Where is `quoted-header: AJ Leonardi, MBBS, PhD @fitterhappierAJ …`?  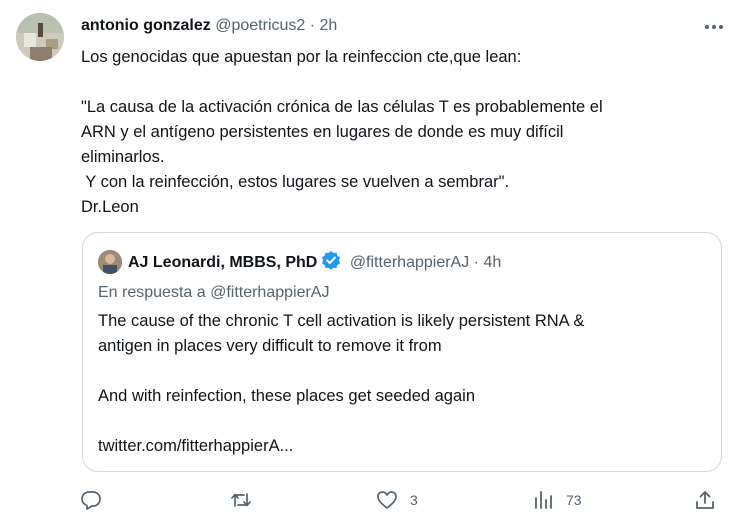 quoted-header: AJ Leonardi, MBBS, PhD @fitterhappierAJ … is located at coordinates (314, 264).